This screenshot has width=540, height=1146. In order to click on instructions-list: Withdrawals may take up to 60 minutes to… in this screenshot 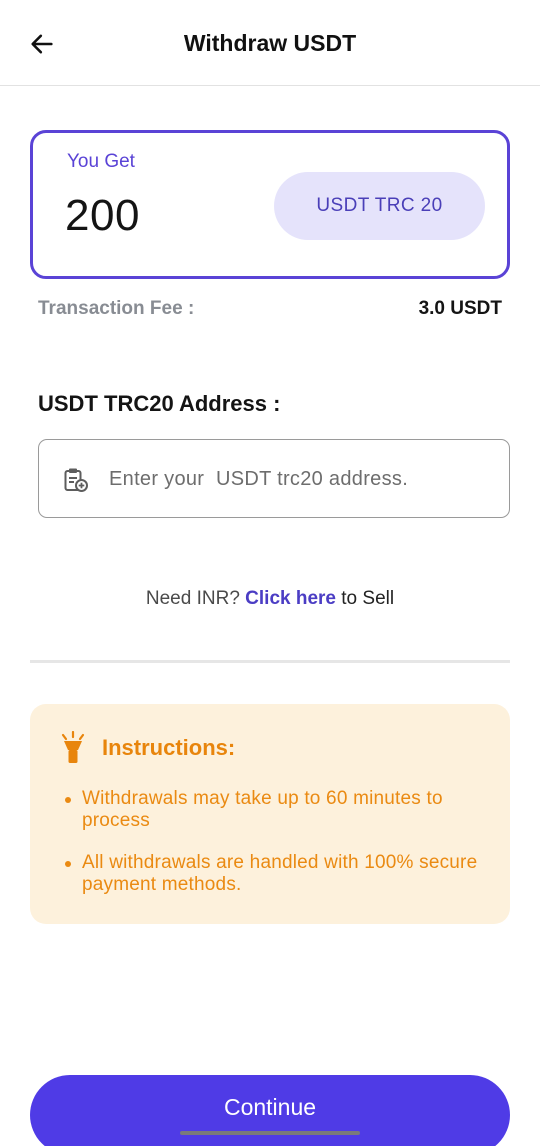, I will do `click(274, 852)`.